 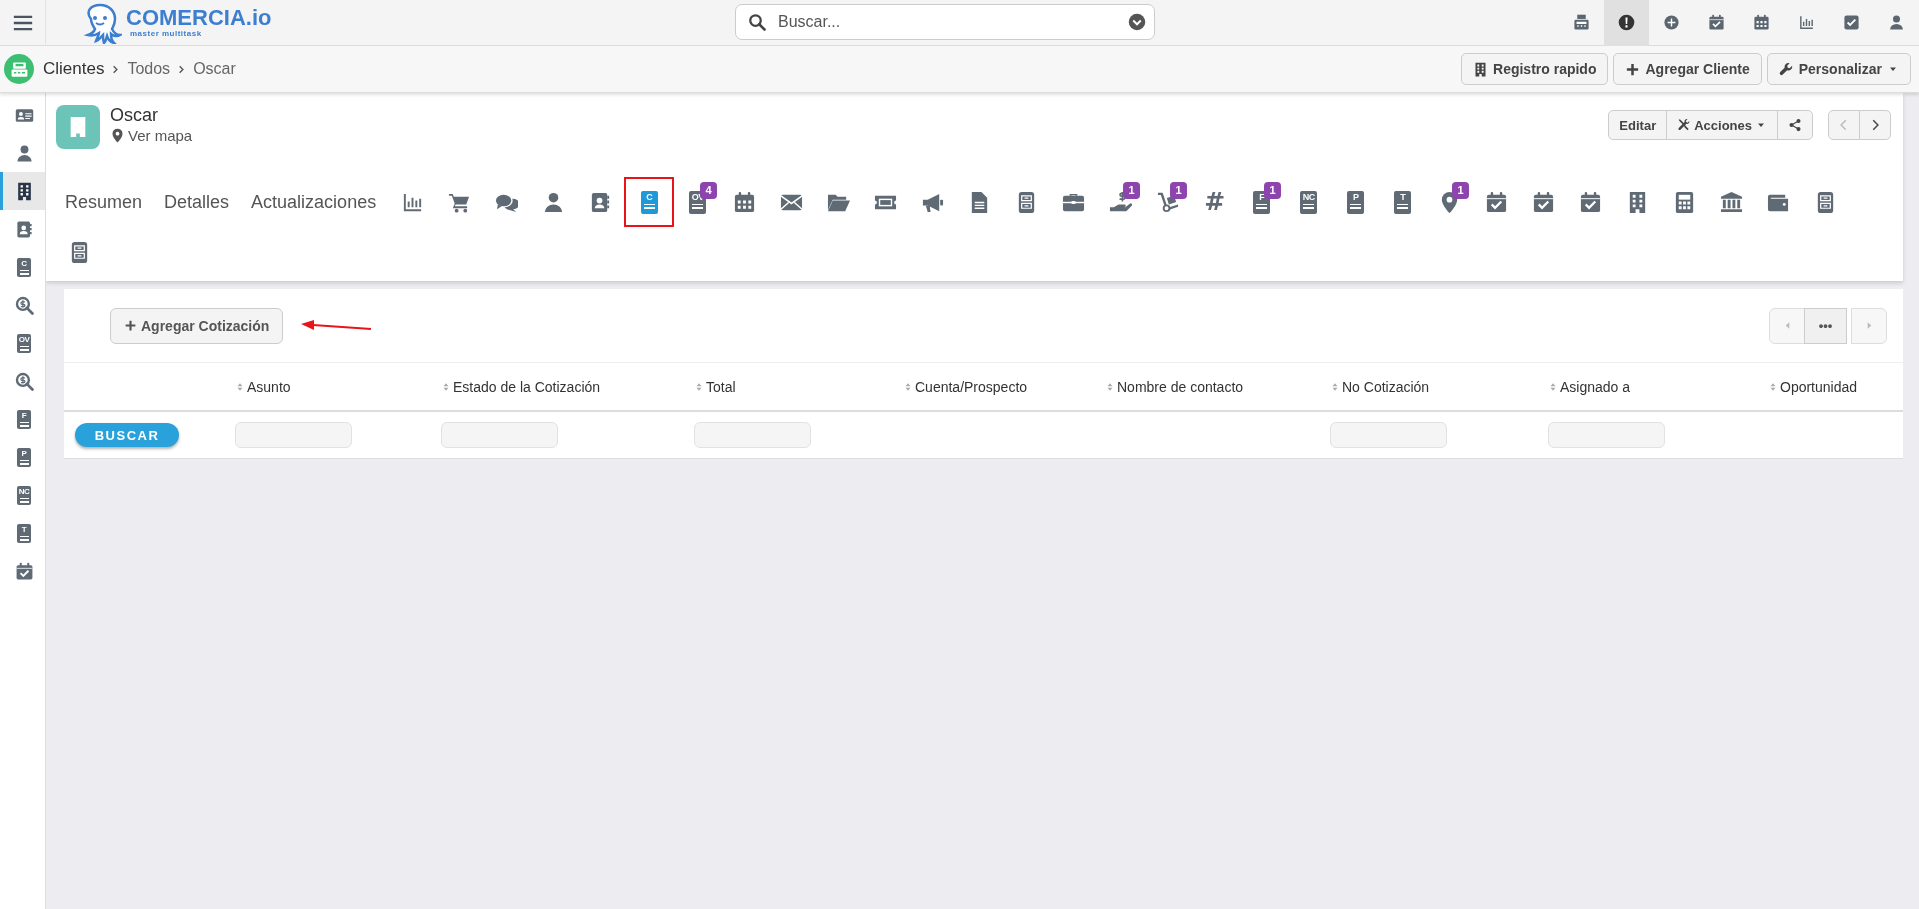 I want to click on building-icon, so click(x=1480, y=69).